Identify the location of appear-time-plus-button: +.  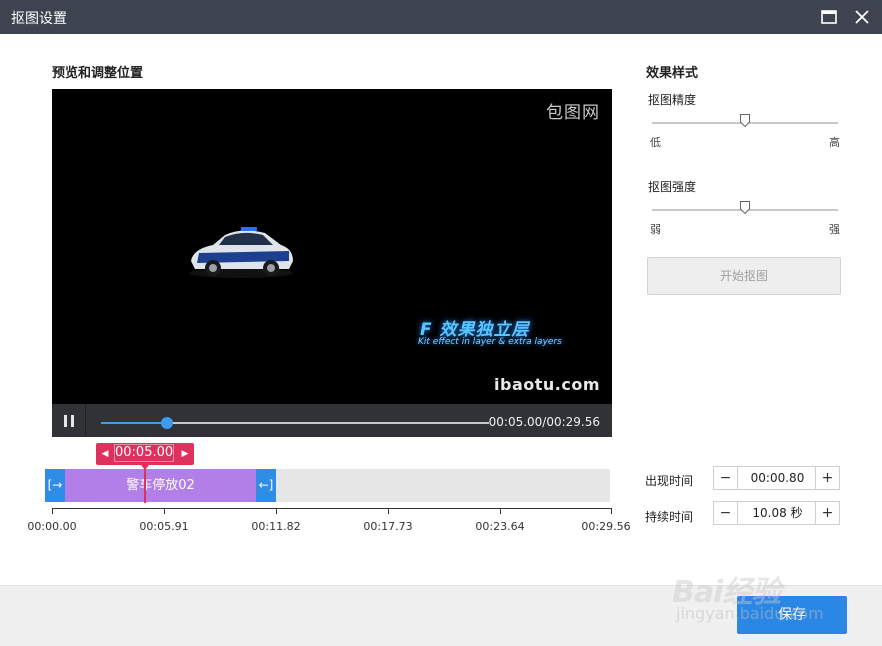
(827, 478).